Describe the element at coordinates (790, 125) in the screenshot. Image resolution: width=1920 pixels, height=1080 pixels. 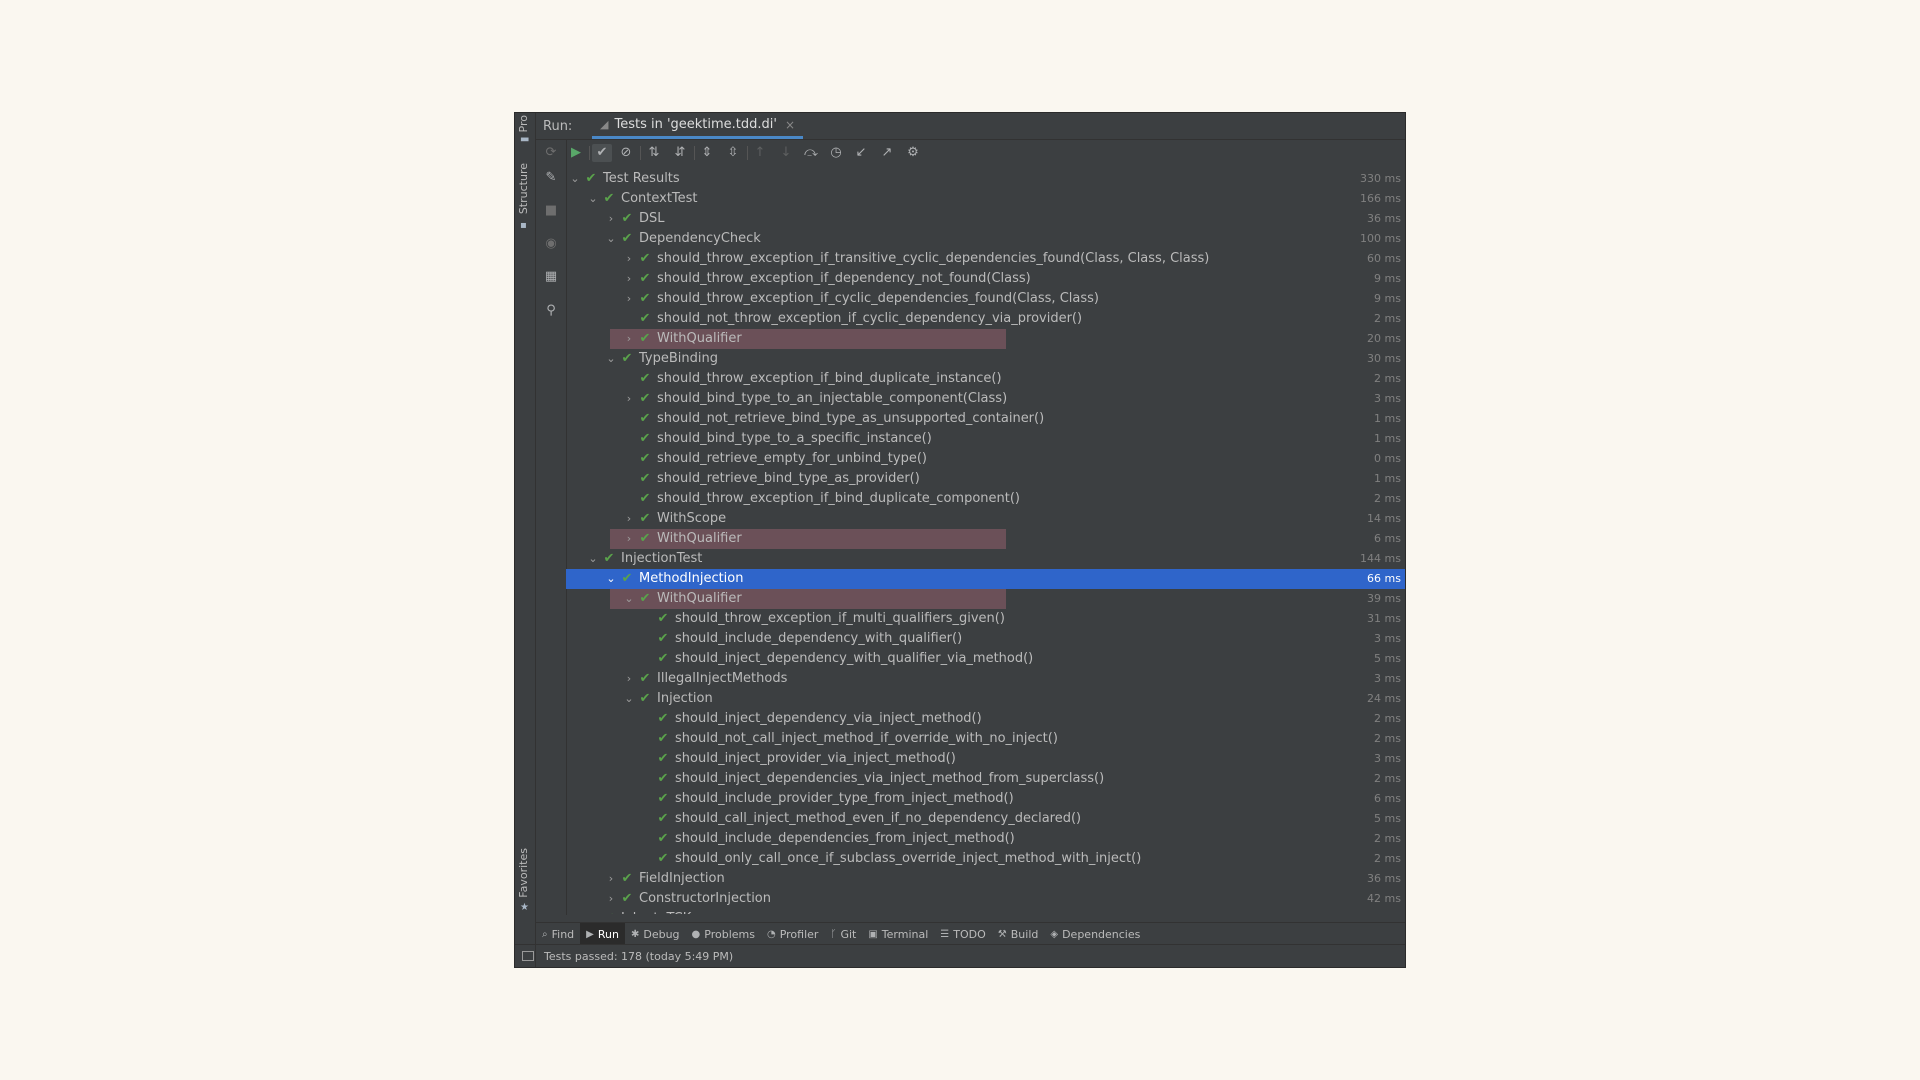
I see `close-icon: ×` at that location.